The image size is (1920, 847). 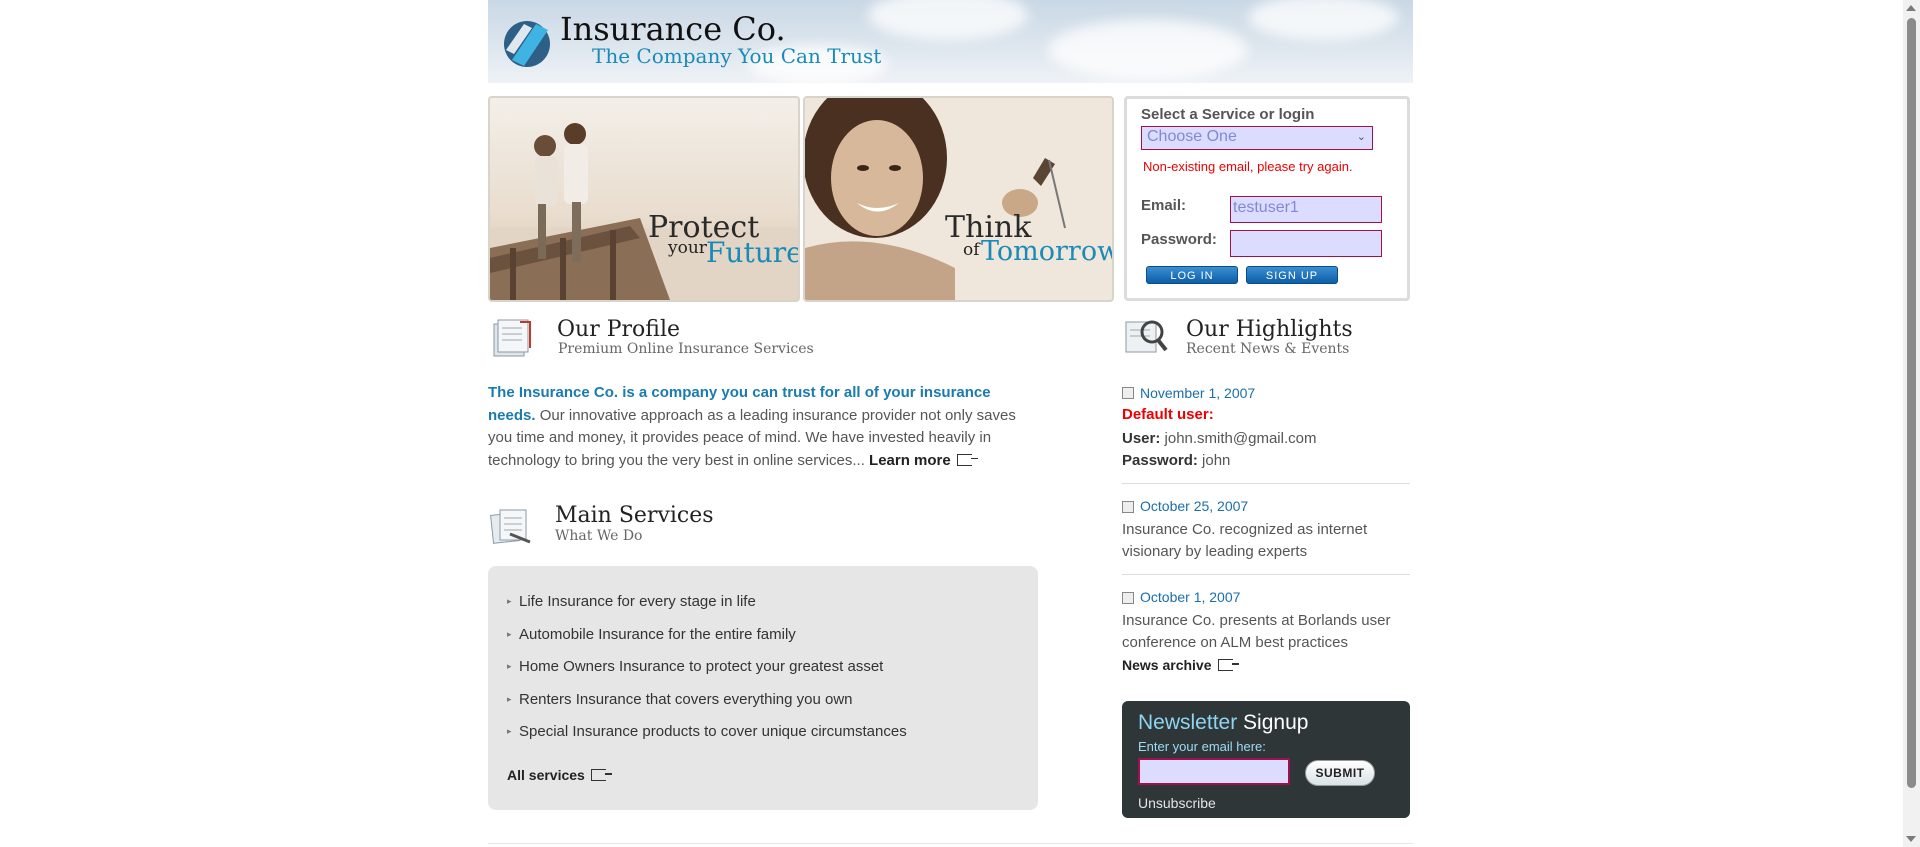 What do you see at coordinates (1192, 136) in the screenshot?
I see `service-select-value: Choose One` at bounding box center [1192, 136].